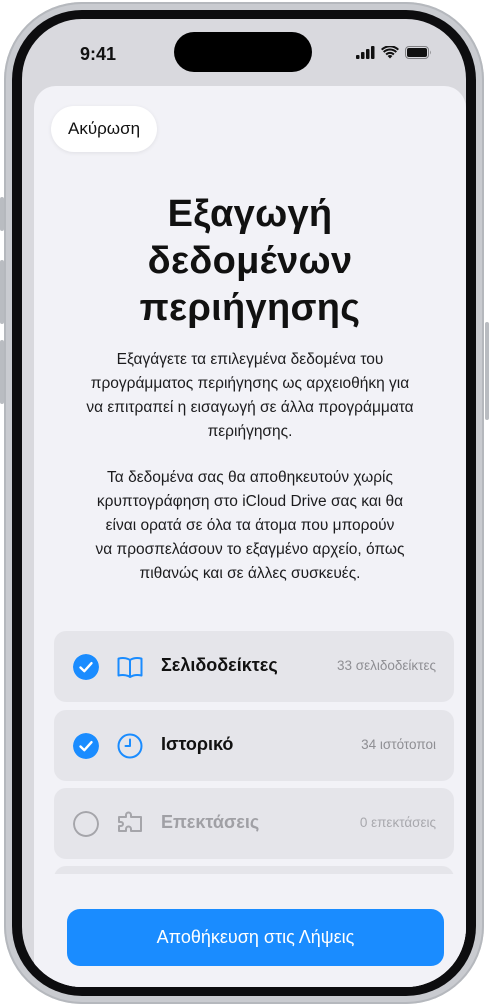  Describe the element at coordinates (98, 54) in the screenshot. I see `status-time: 9:41` at that location.